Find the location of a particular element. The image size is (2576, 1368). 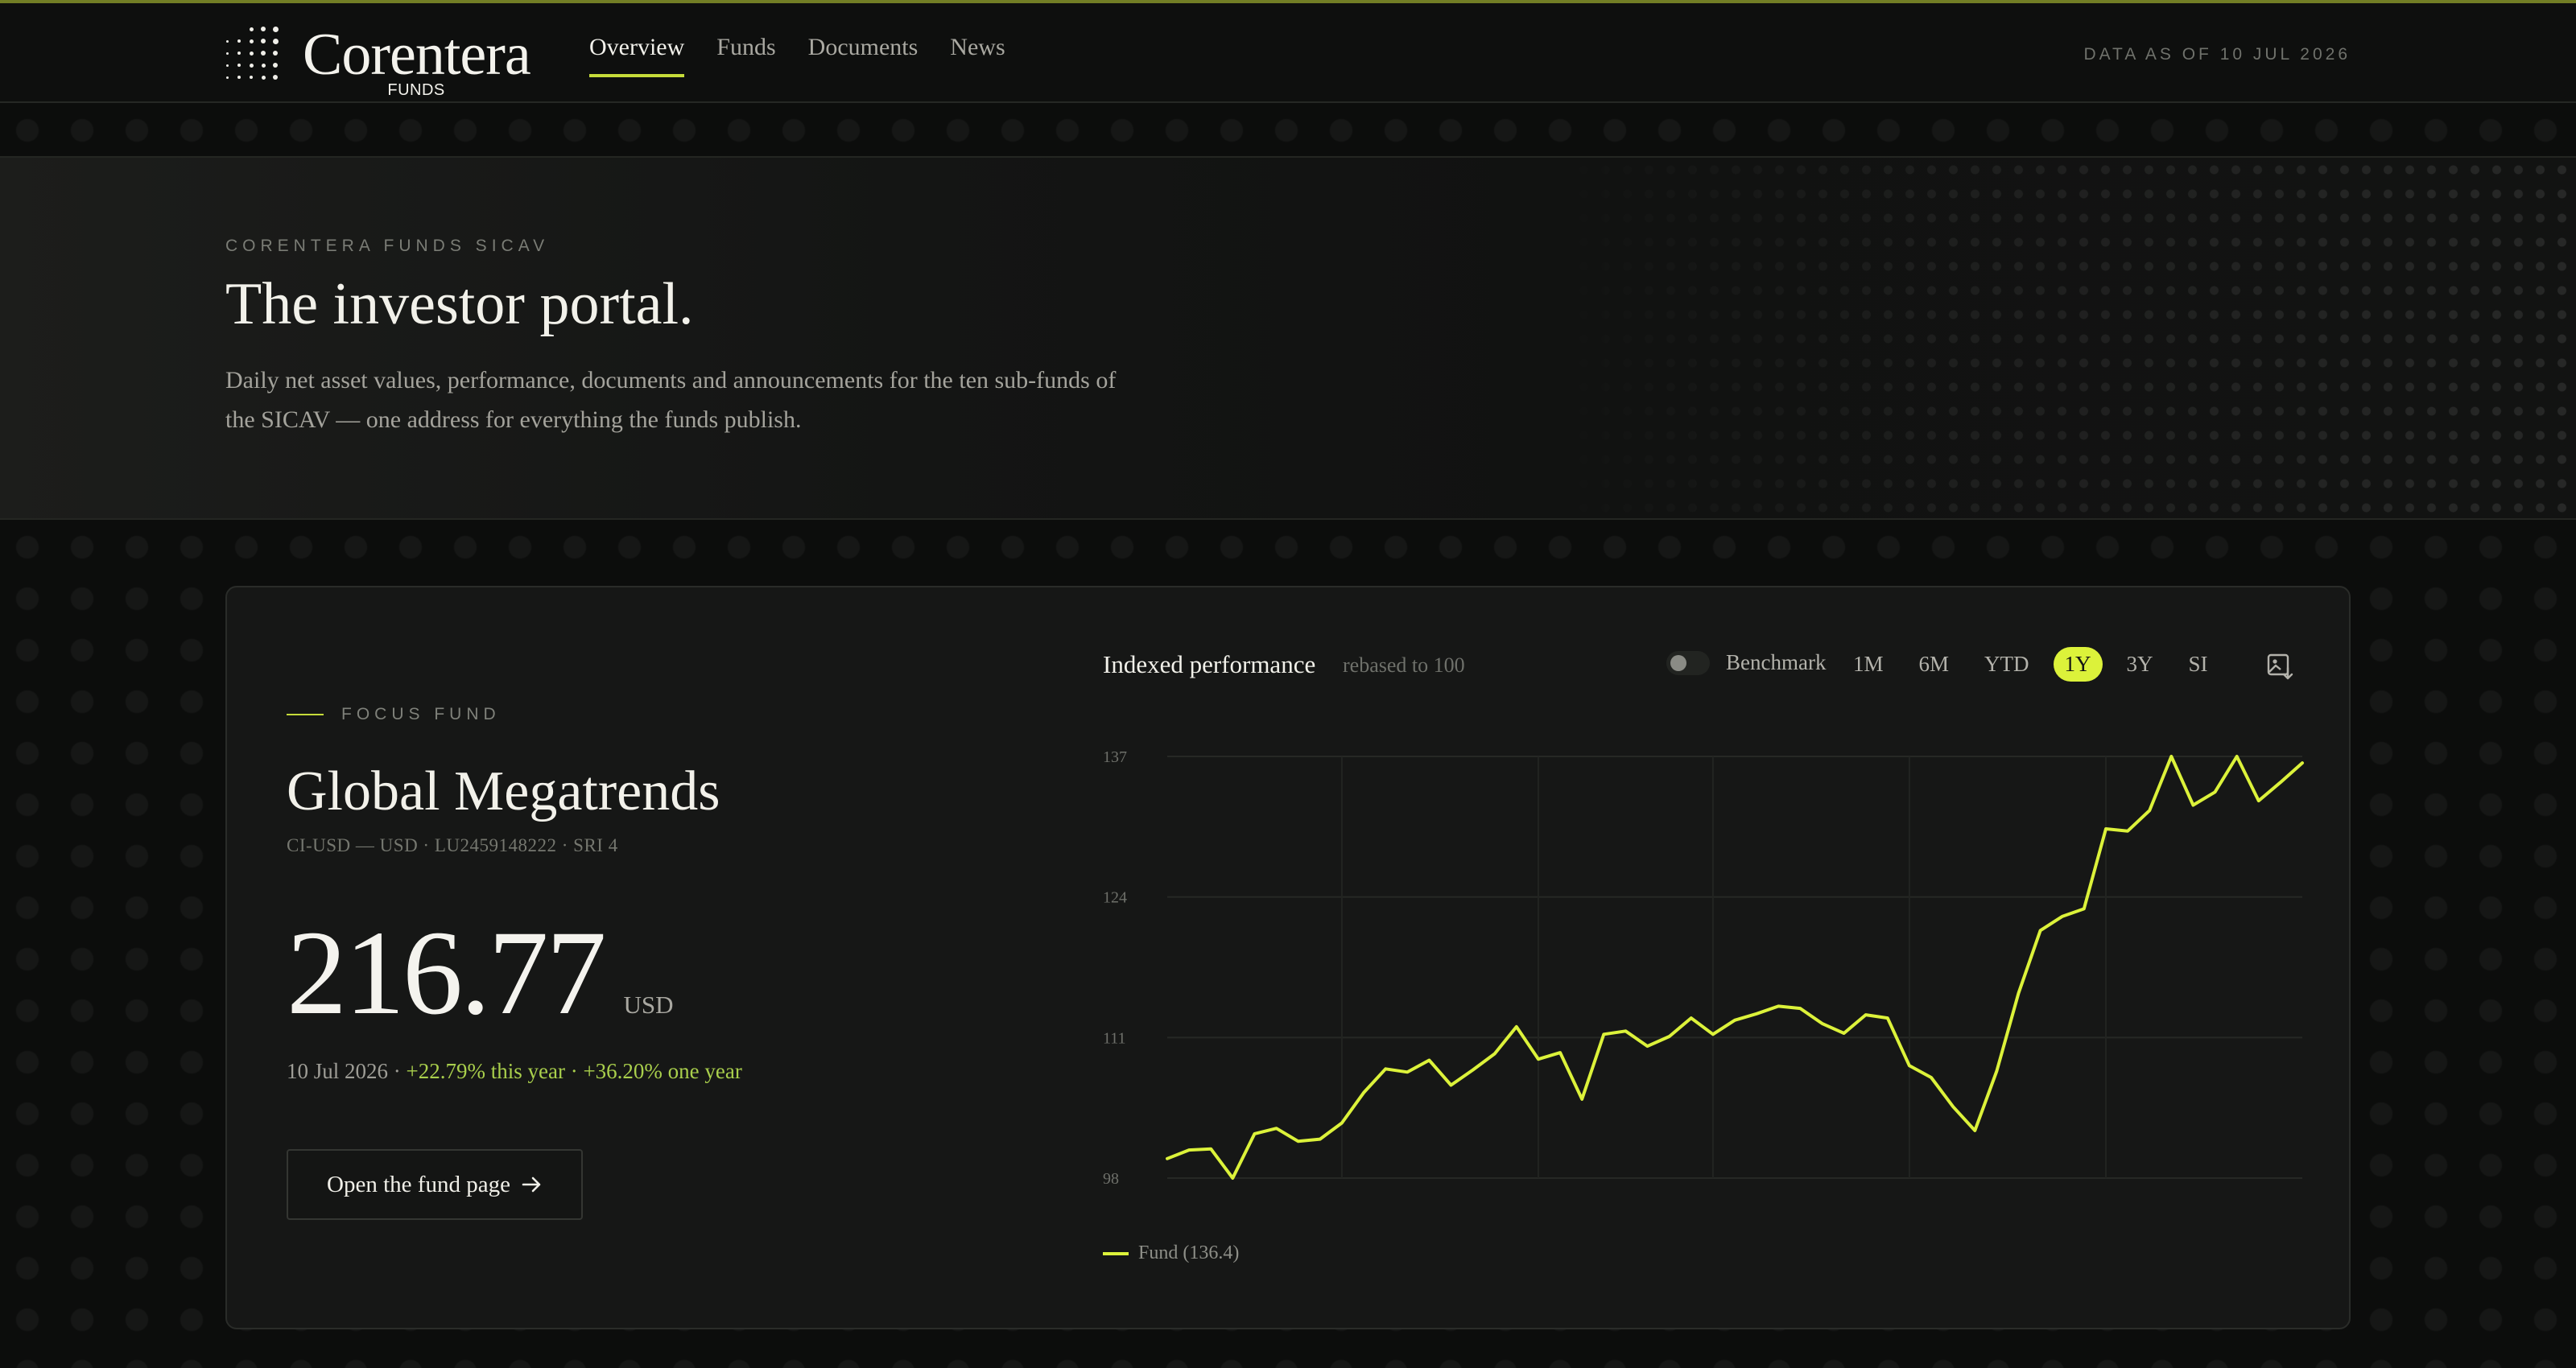

benchmark-label: Benchmark is located at coordinates (1776, 662).